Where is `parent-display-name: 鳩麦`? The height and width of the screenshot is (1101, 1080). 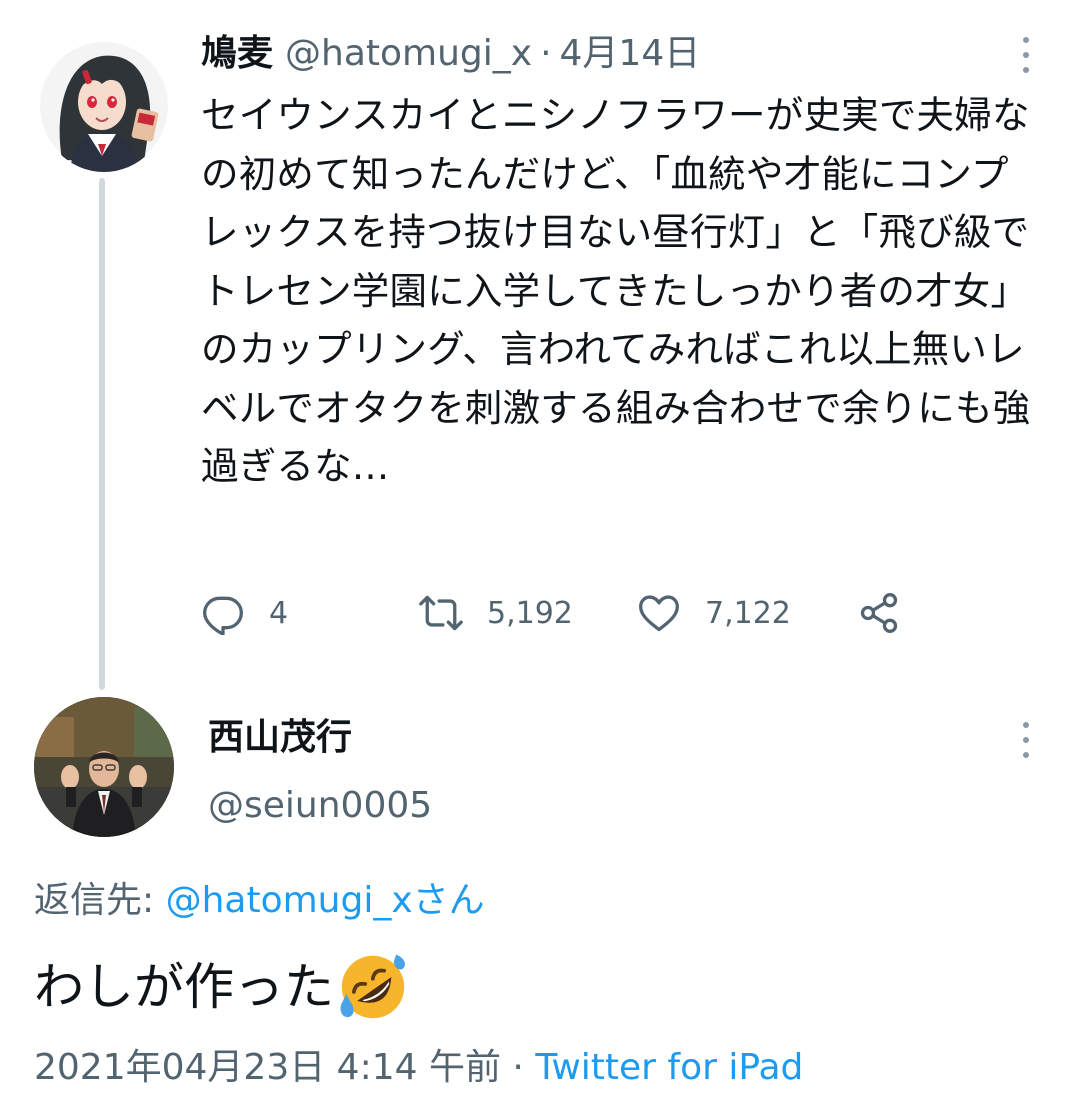
parent-display-name: 鳩麦 is located at coordinates (237, 54).